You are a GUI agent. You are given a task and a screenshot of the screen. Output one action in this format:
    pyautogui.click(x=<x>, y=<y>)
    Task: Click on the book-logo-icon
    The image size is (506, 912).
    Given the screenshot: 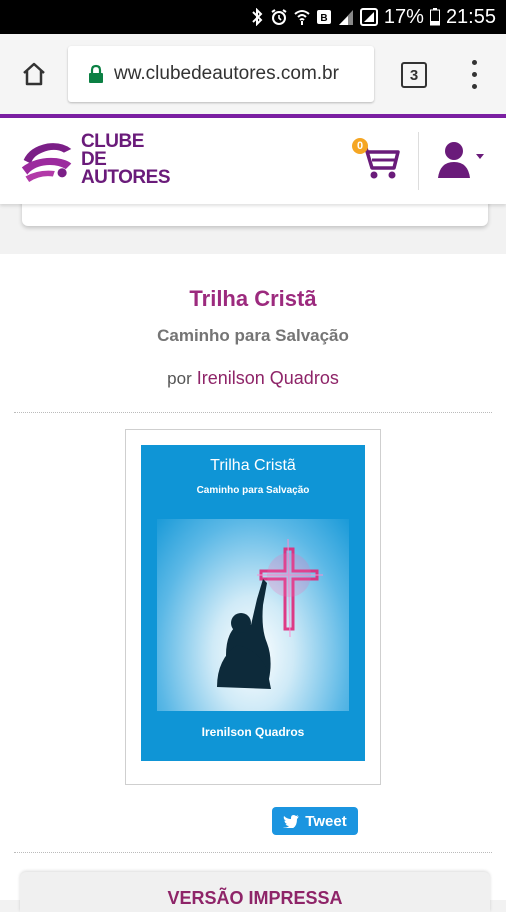 What is the action you would take?
    pyautogui.click(x=46, y=162)
    